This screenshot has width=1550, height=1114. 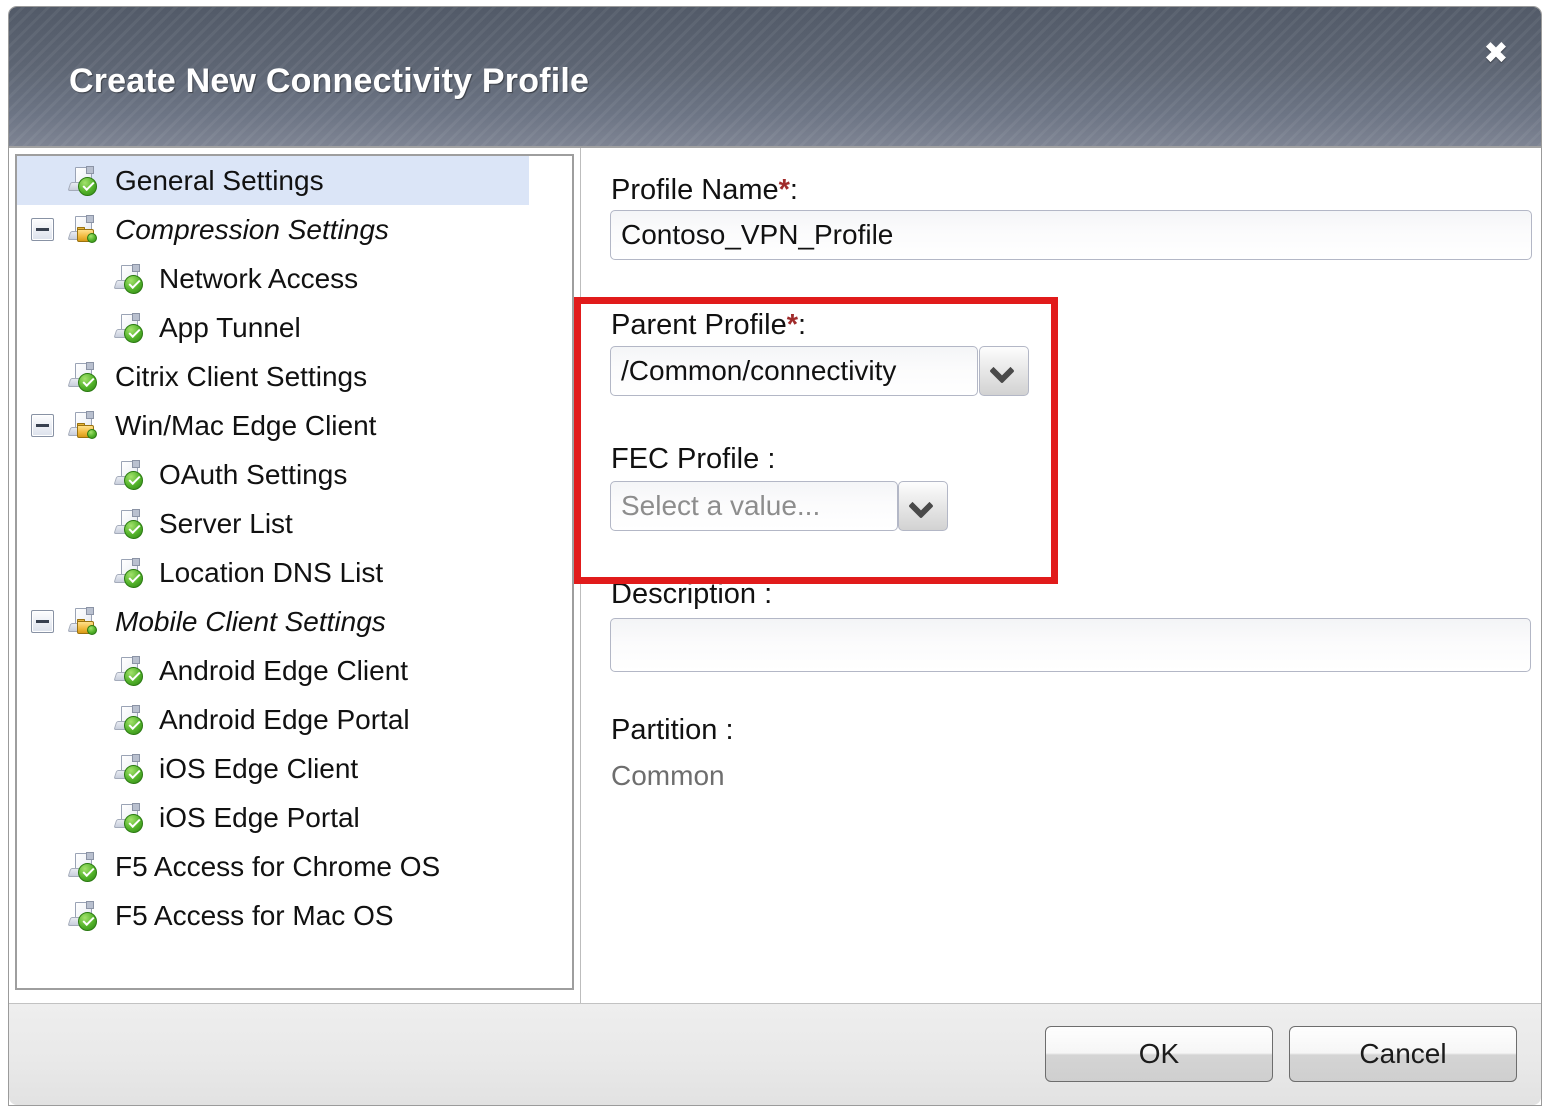 I want to click on partition-label: Partition :, so click(x=672, y=730).